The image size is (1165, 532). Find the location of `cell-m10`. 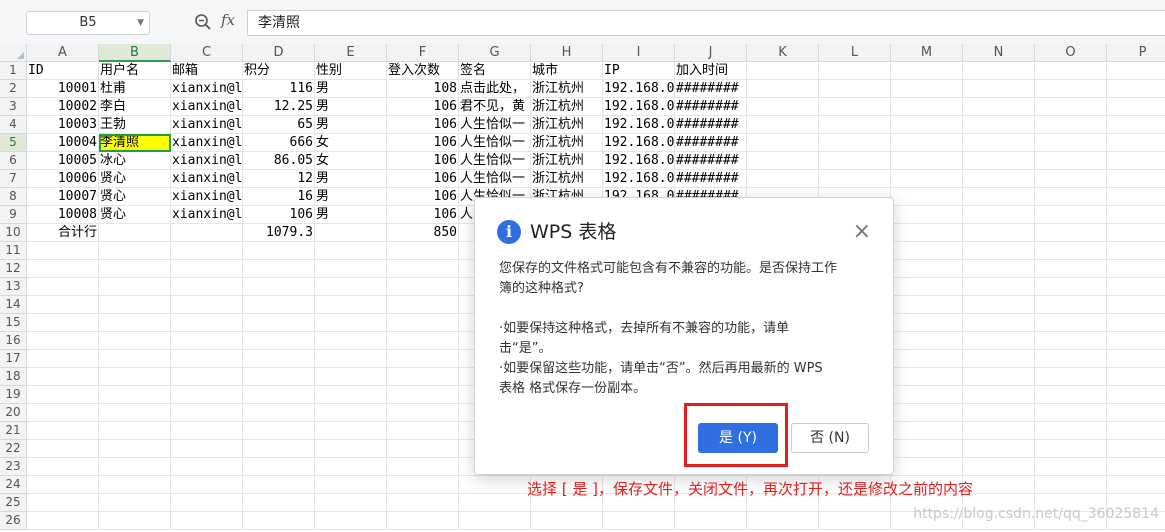

cell-m10 is located at coordinates (927, 233).